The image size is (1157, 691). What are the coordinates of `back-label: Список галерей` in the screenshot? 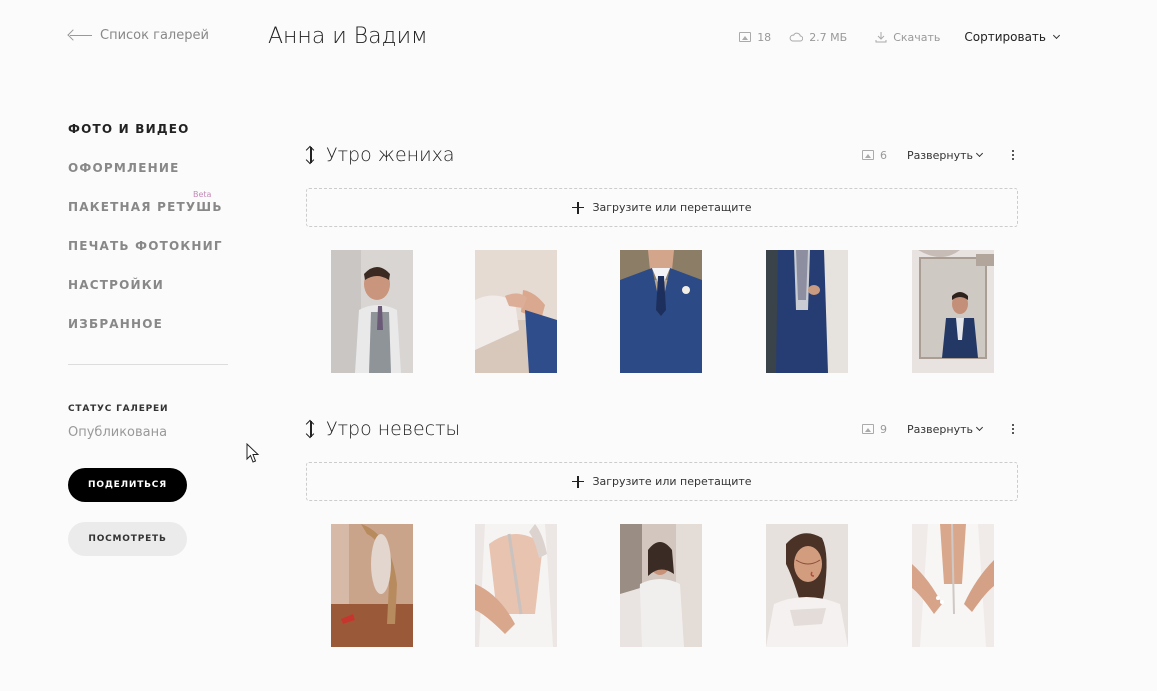 It's located at (154, 35).